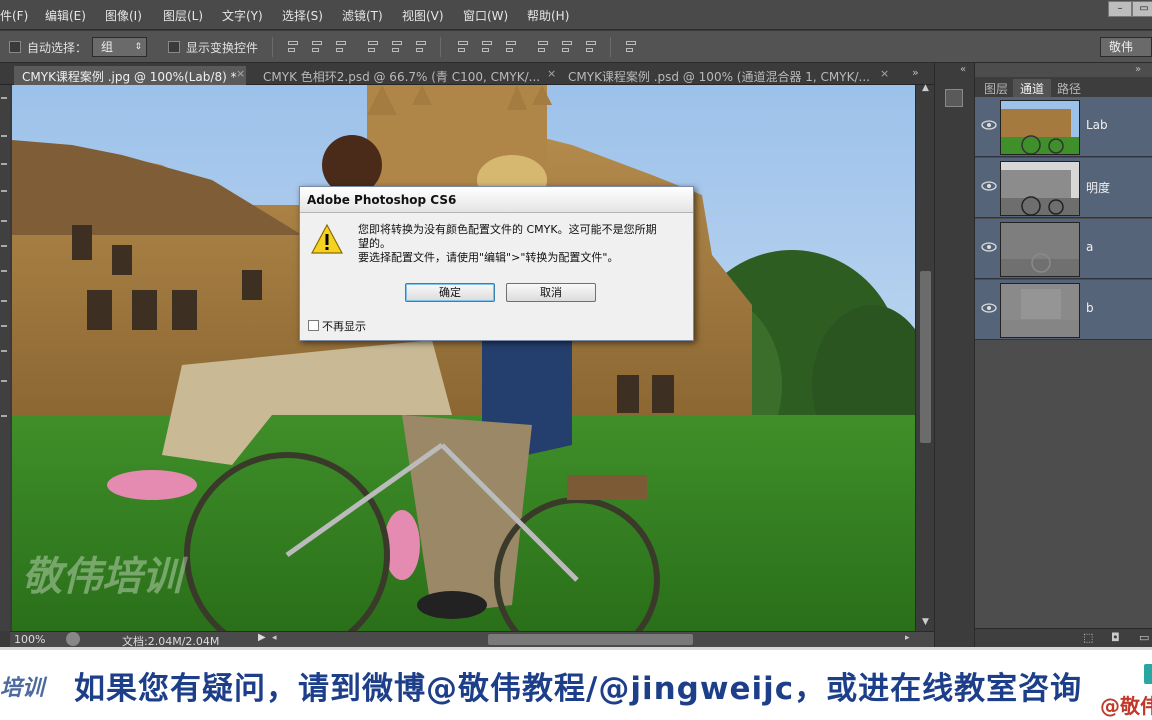 This screenshot has width=1152, height=720. I want to click on panel-footer: ⬚ ◘ ▭, so click(1063, 637).